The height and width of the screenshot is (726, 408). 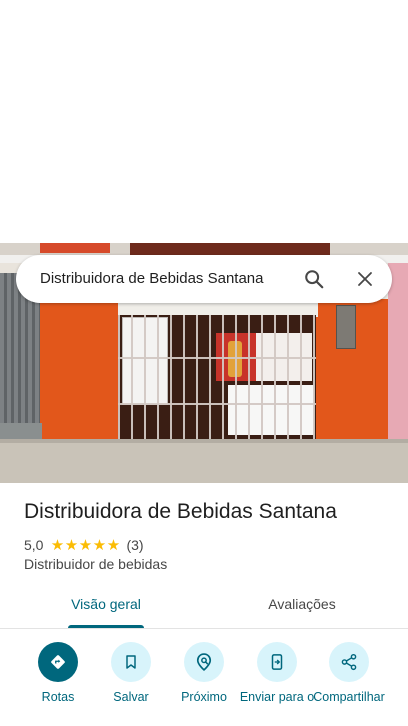 I want to click on bookmark-icon, so click(x=131, y=662).